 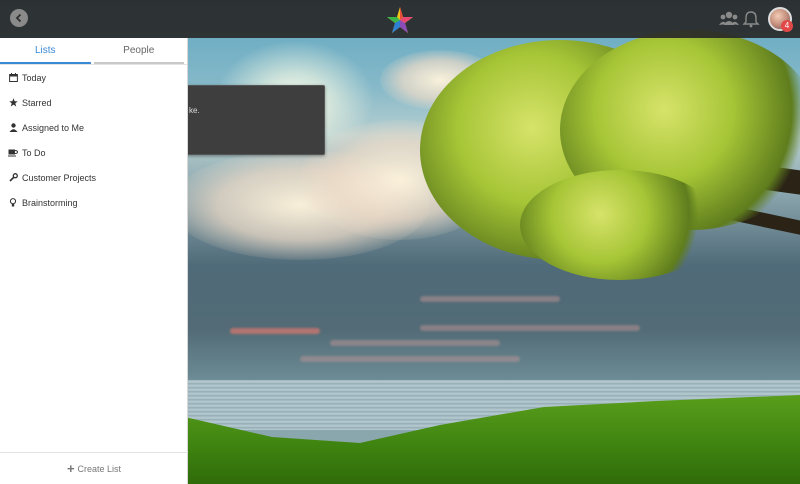 What do you see at coordinates (93, 202) in the screenshot?
I see `list-item-brainstorming: Brainstorming` at bounding box center [93, 202].